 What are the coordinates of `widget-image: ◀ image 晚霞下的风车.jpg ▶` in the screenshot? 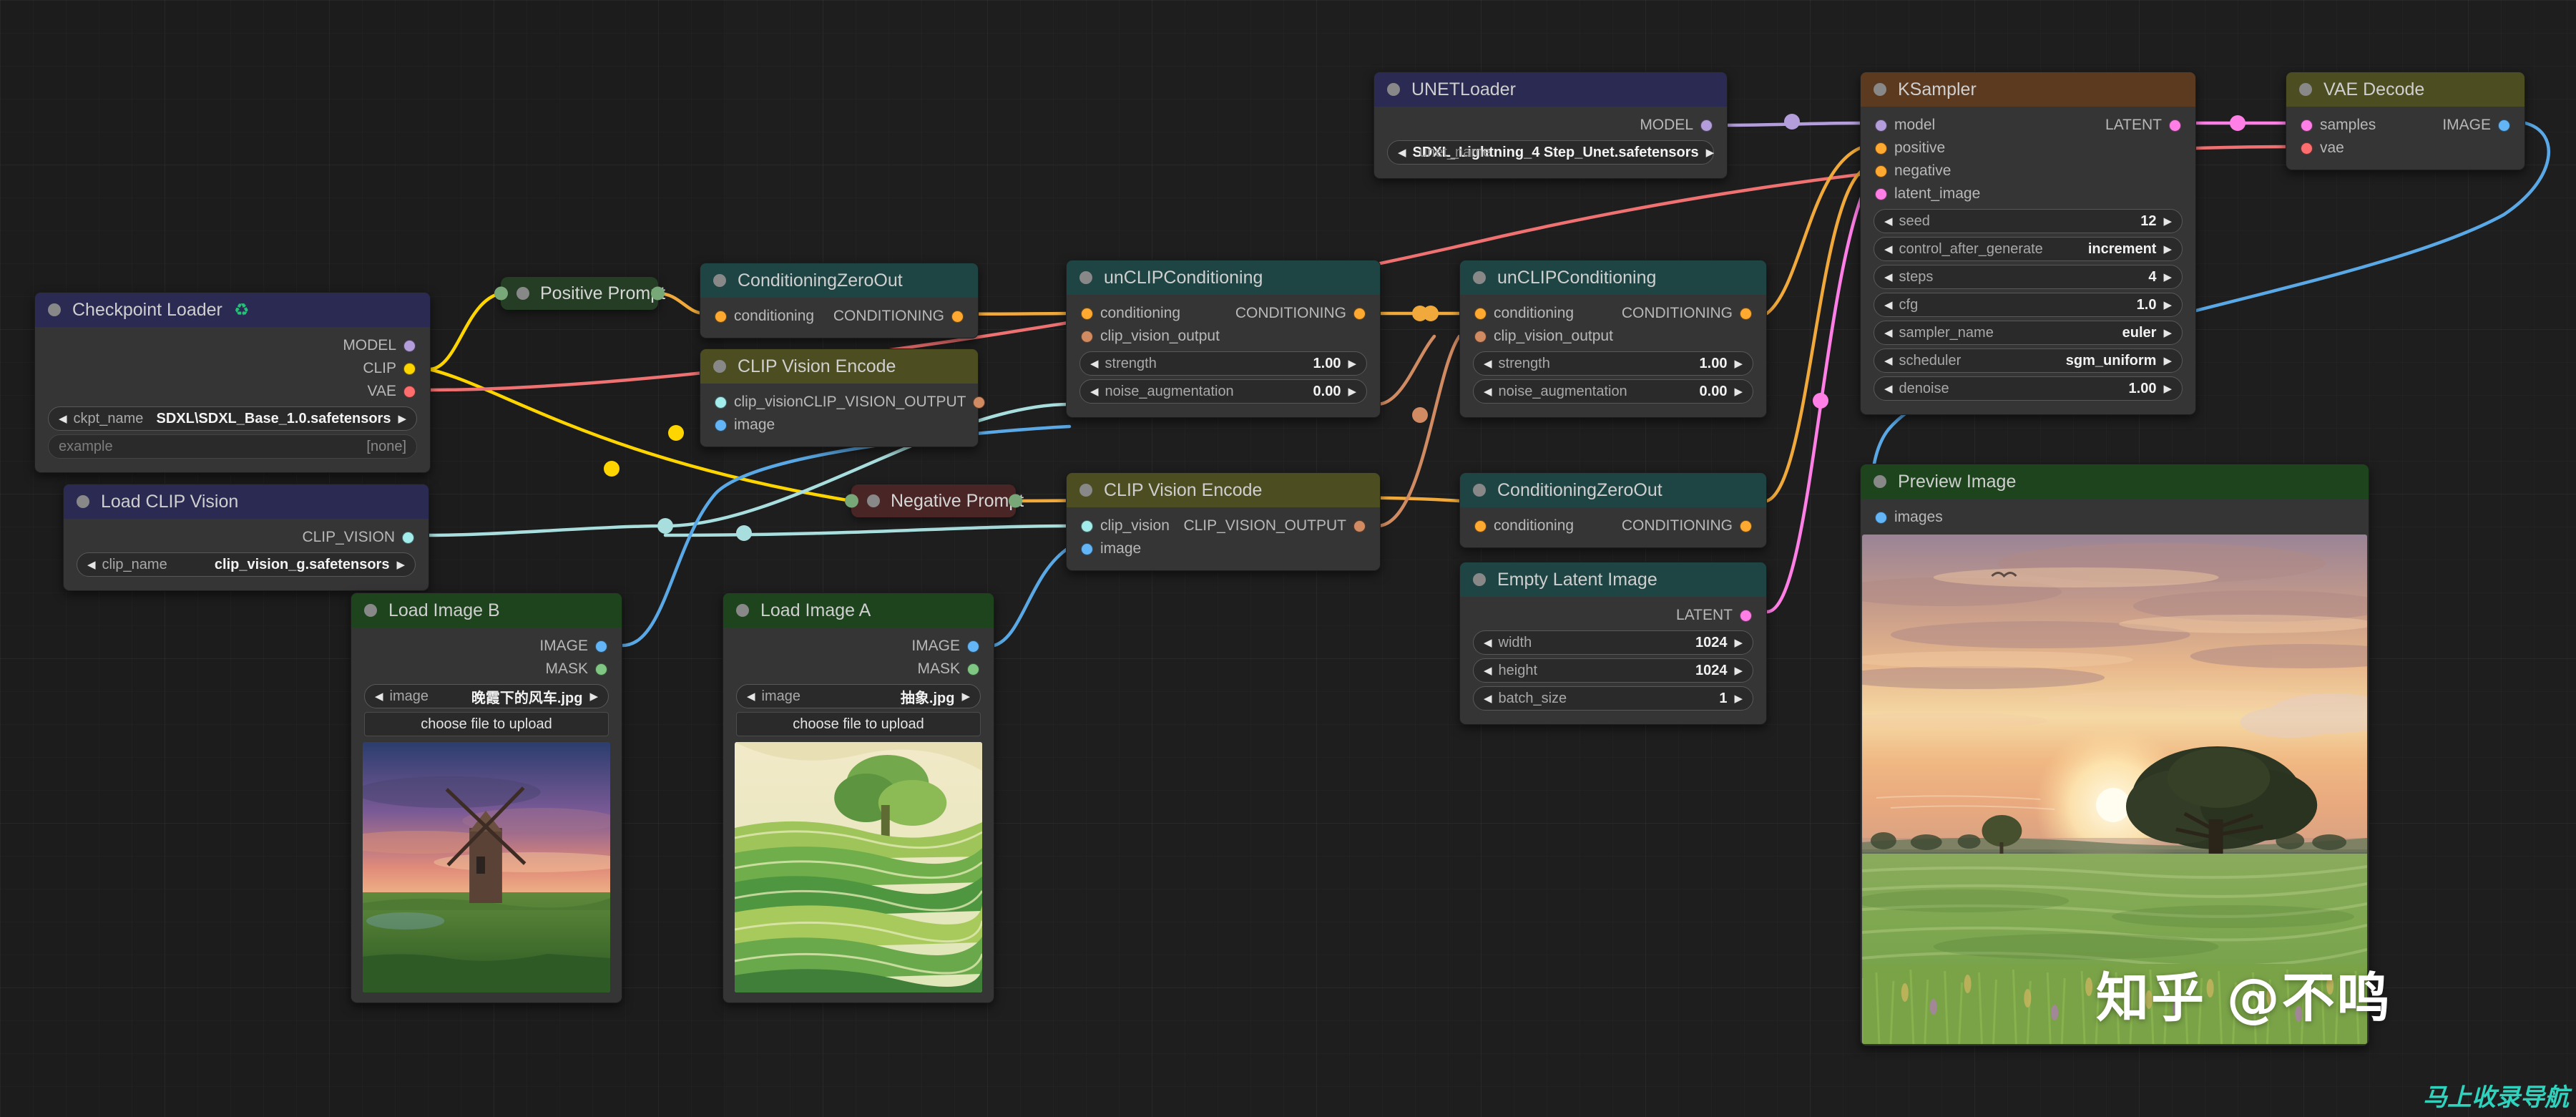 It's located at (486, 696).